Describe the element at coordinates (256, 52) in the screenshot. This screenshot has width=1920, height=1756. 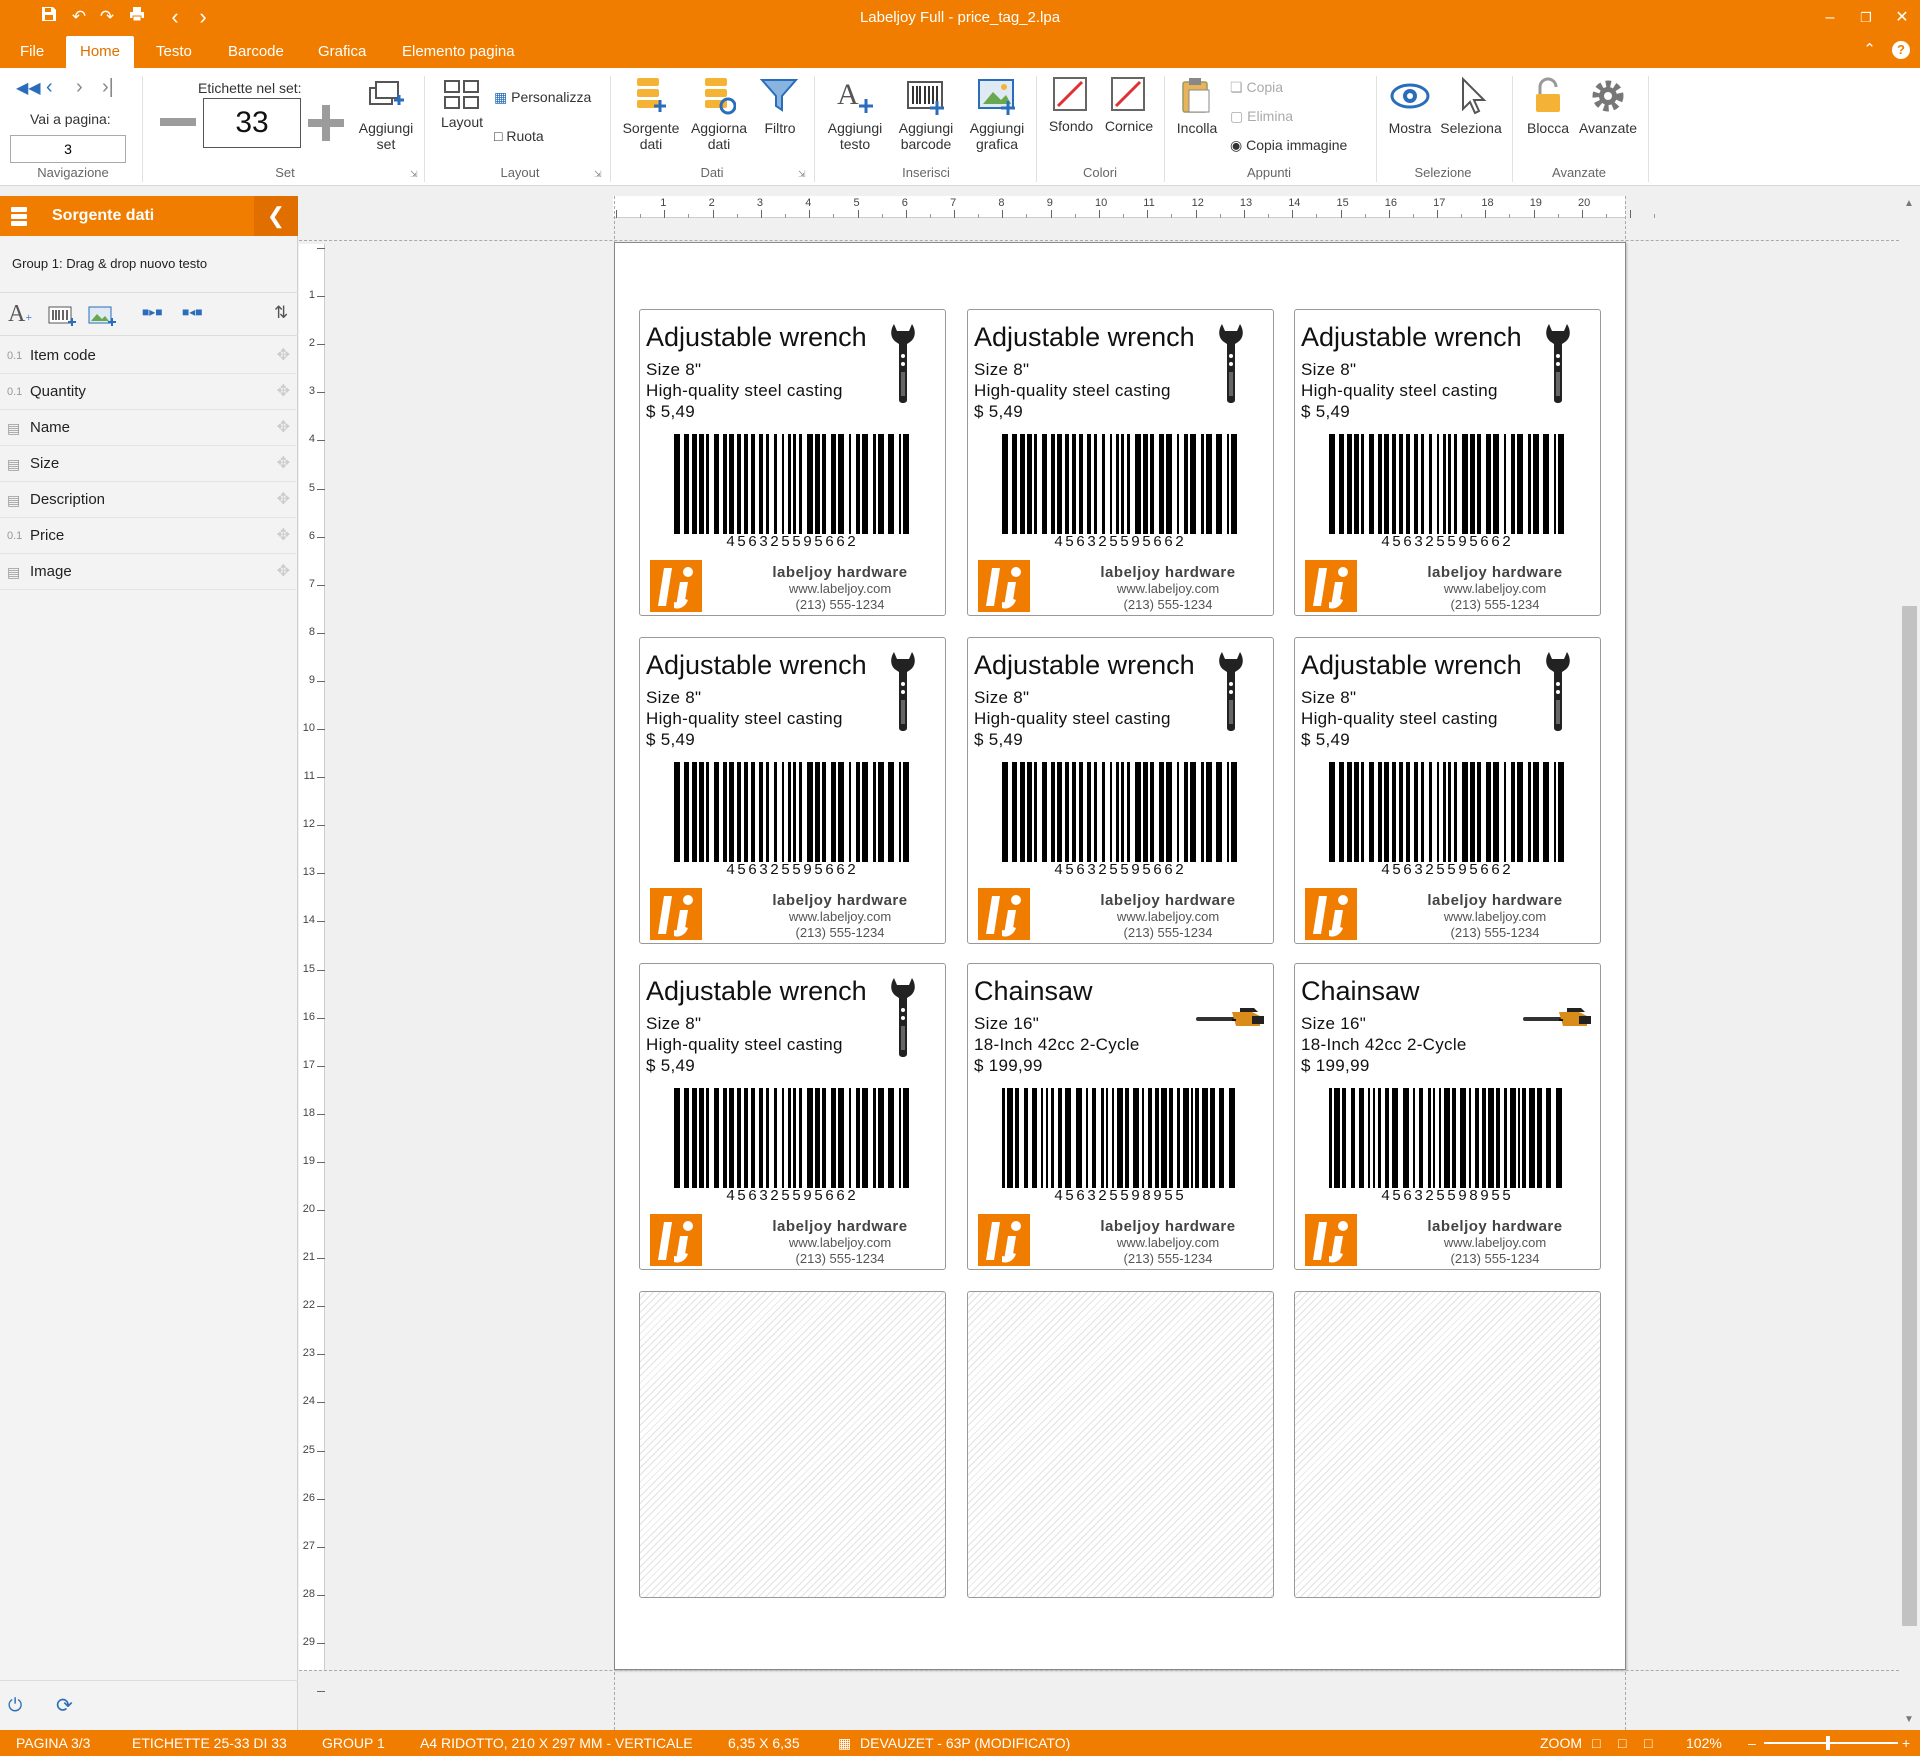
I see `tab-barcode: Barcode` at that location.